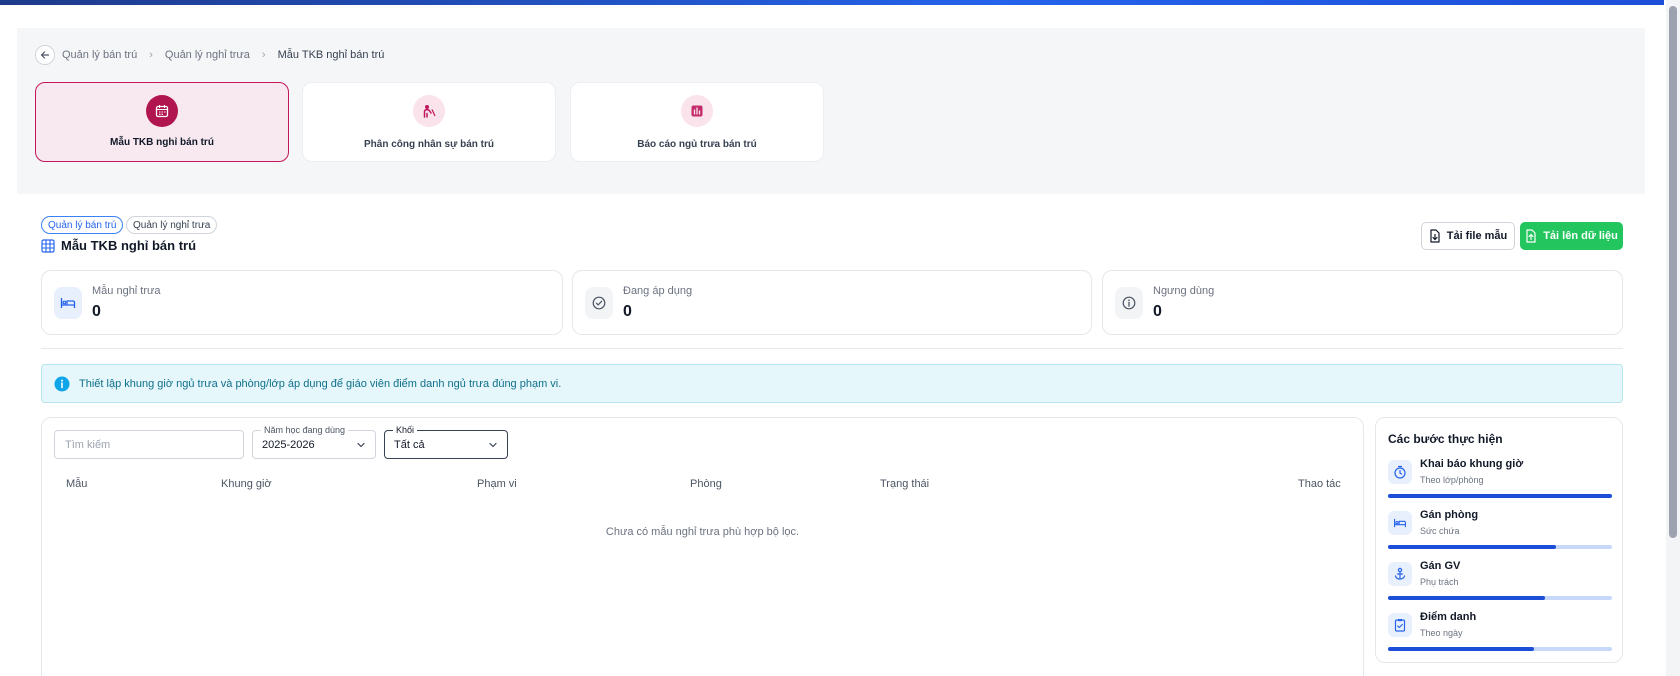  Describe the element at coordinates (1400, 625) in the screenshot. I see `clipboard-check-icon` at that location.